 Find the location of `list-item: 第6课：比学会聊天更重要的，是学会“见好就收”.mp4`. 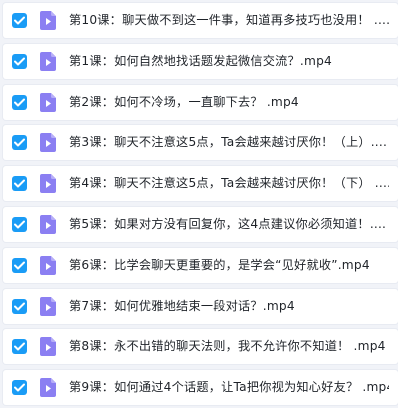

list-item: 第6课：比学会聊天更重要的，是学会“见好就收”.mp4 is located at coordinates (200, 265).